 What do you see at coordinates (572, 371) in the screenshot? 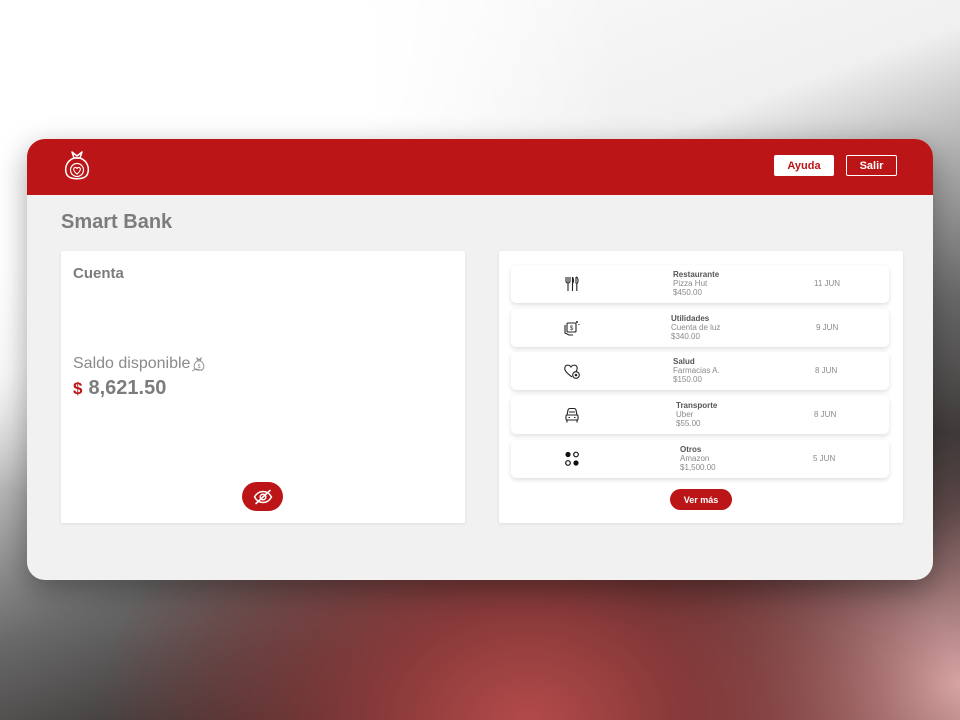
I see `heart-health-icon` at bounding box center [572, 371].